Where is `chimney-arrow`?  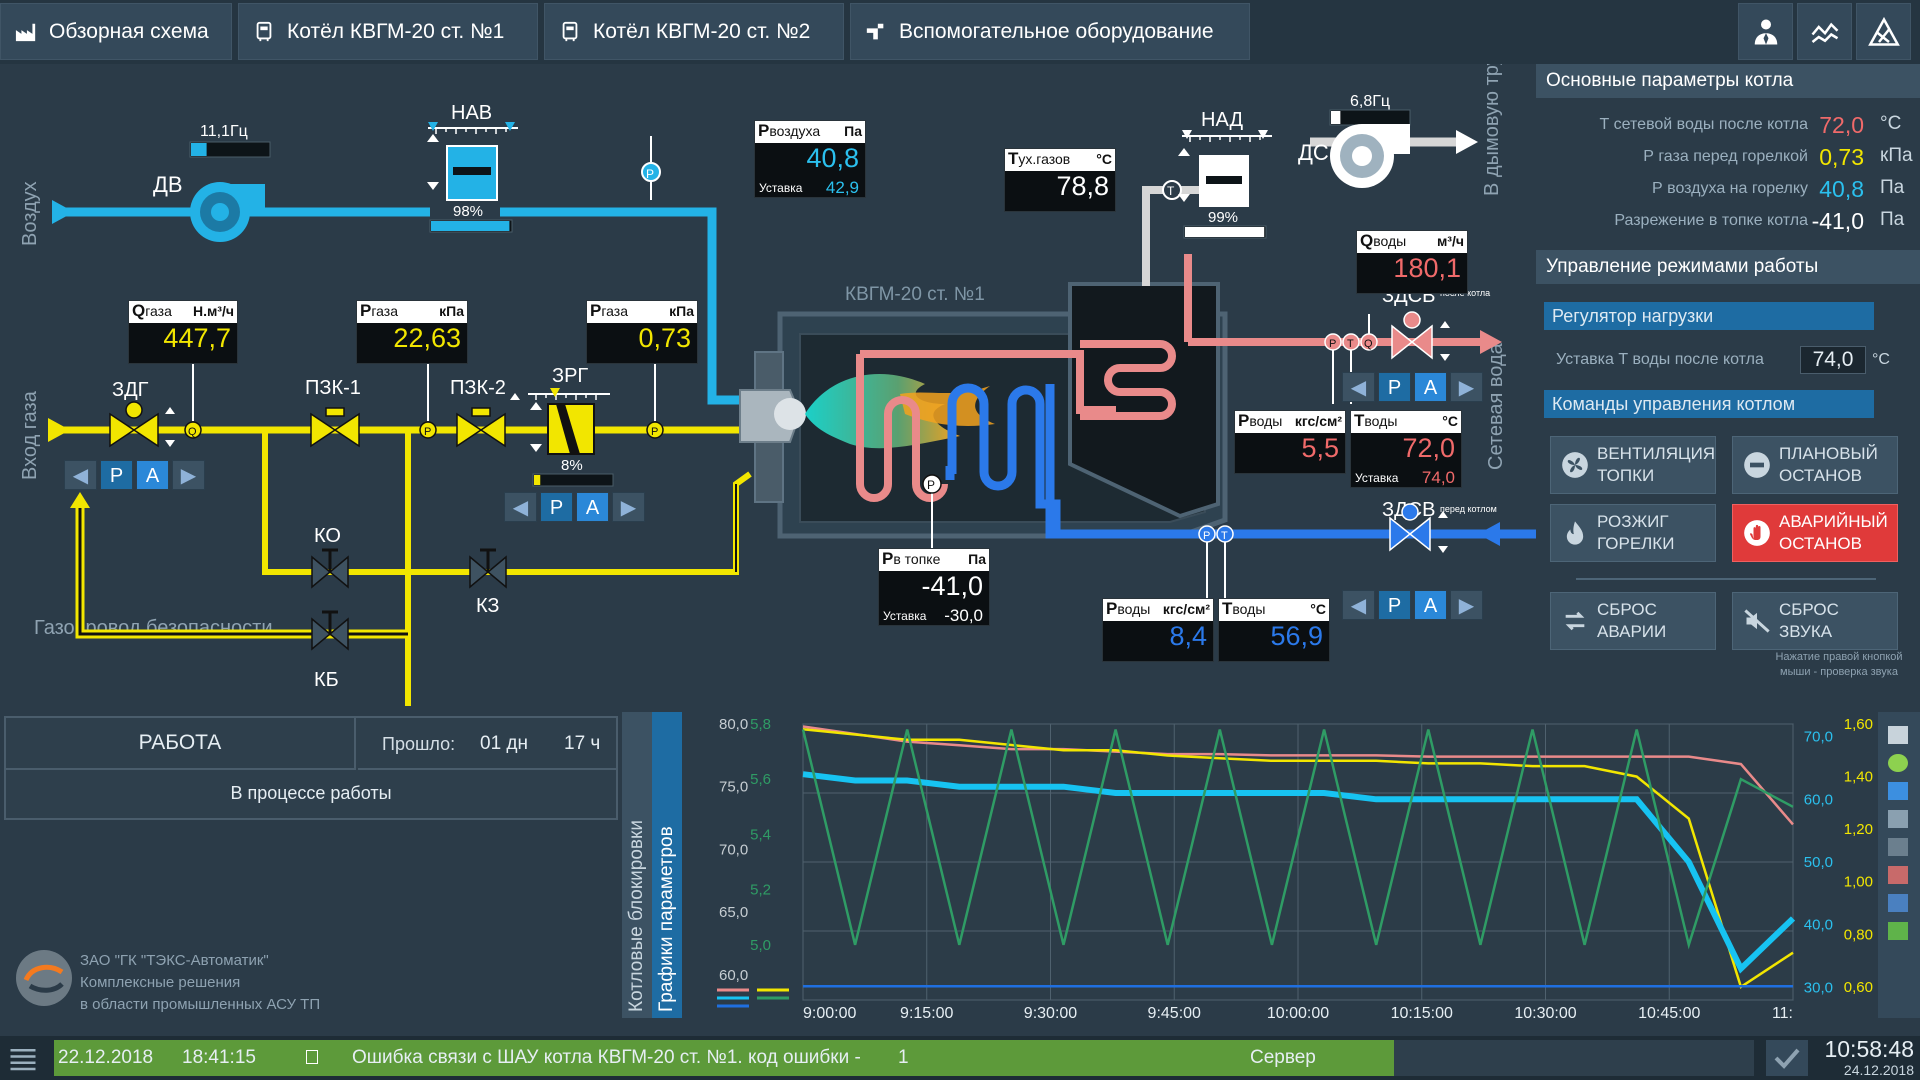
chimney-arrow is located at coordinates (1467, 142).